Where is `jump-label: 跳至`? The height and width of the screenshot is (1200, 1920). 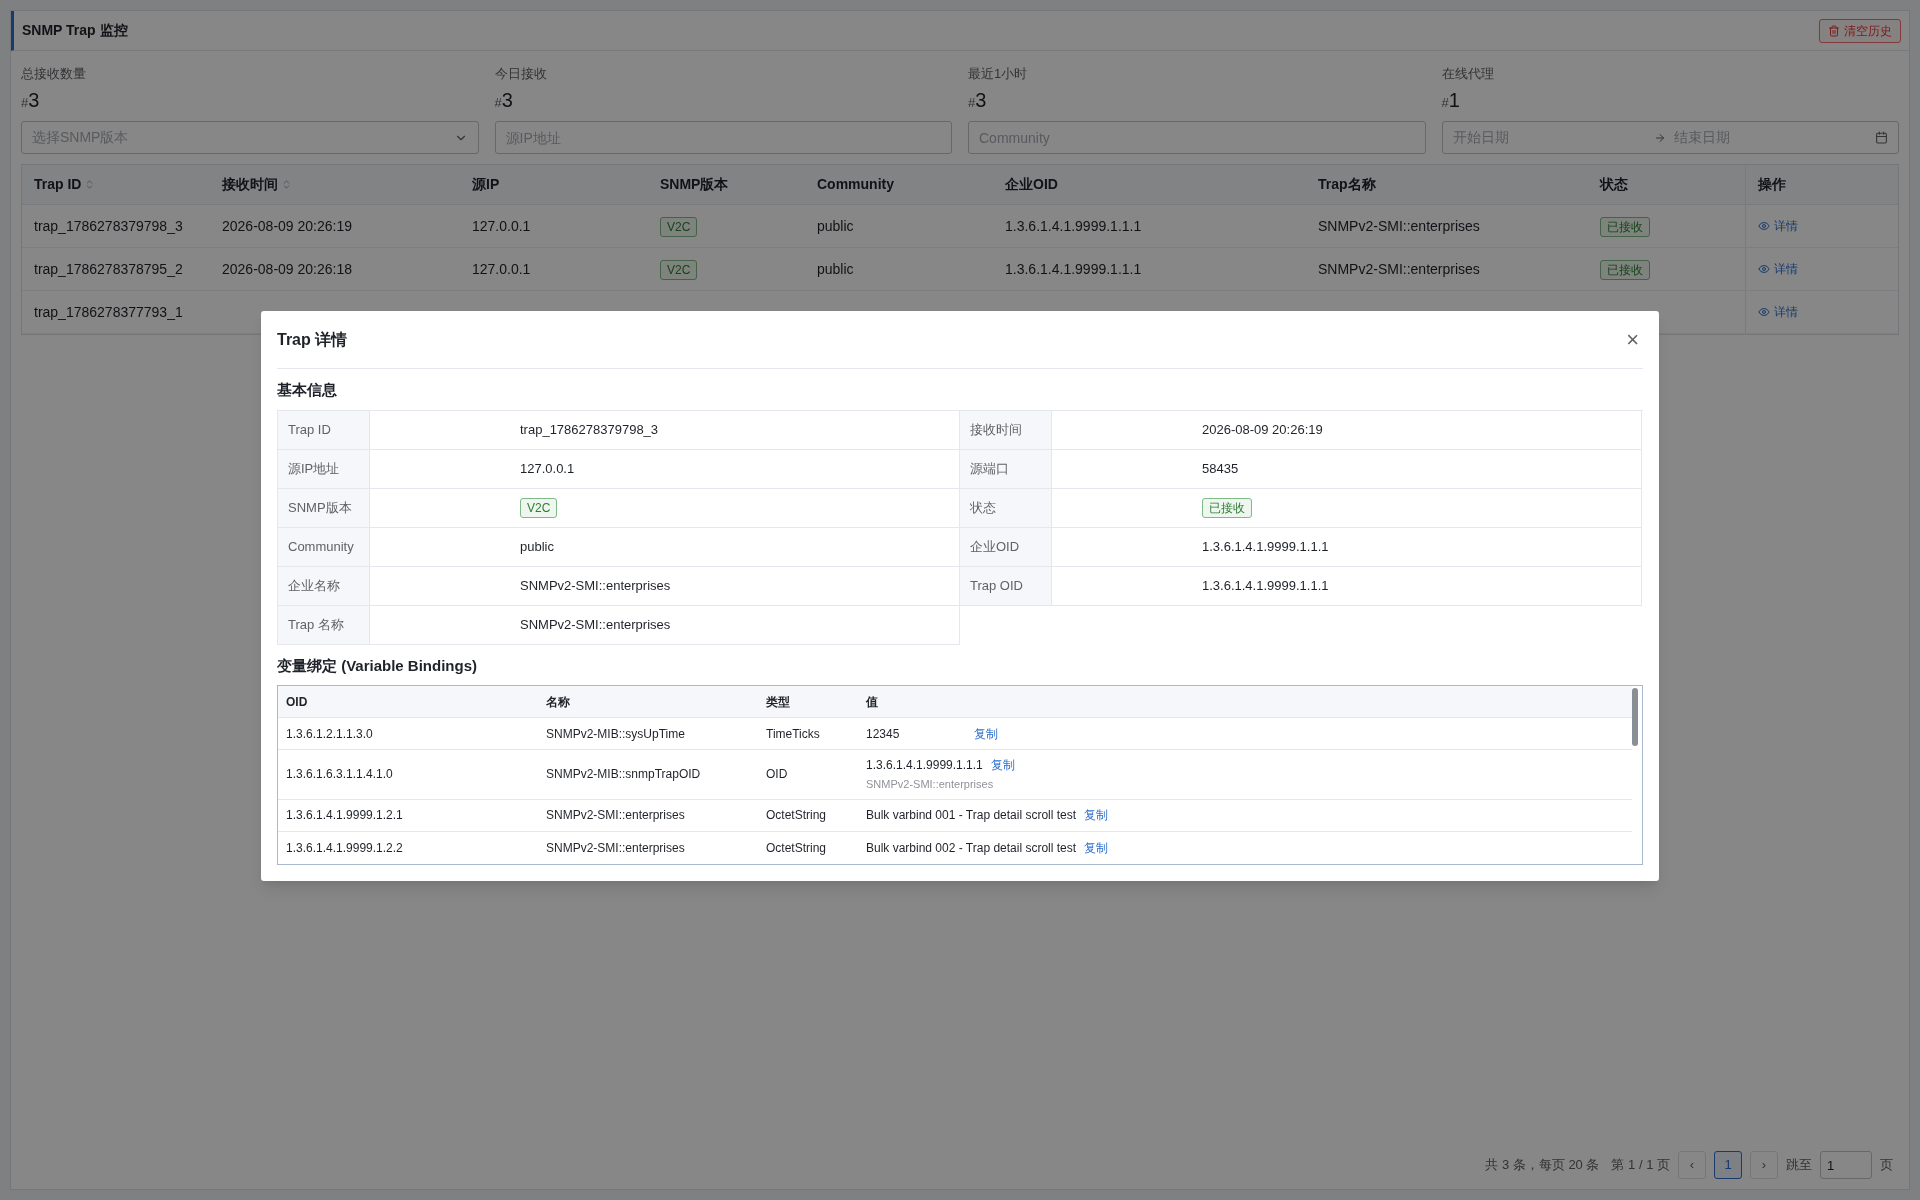 jump-label: 跳至 is located at coordinates (1799, 1165).